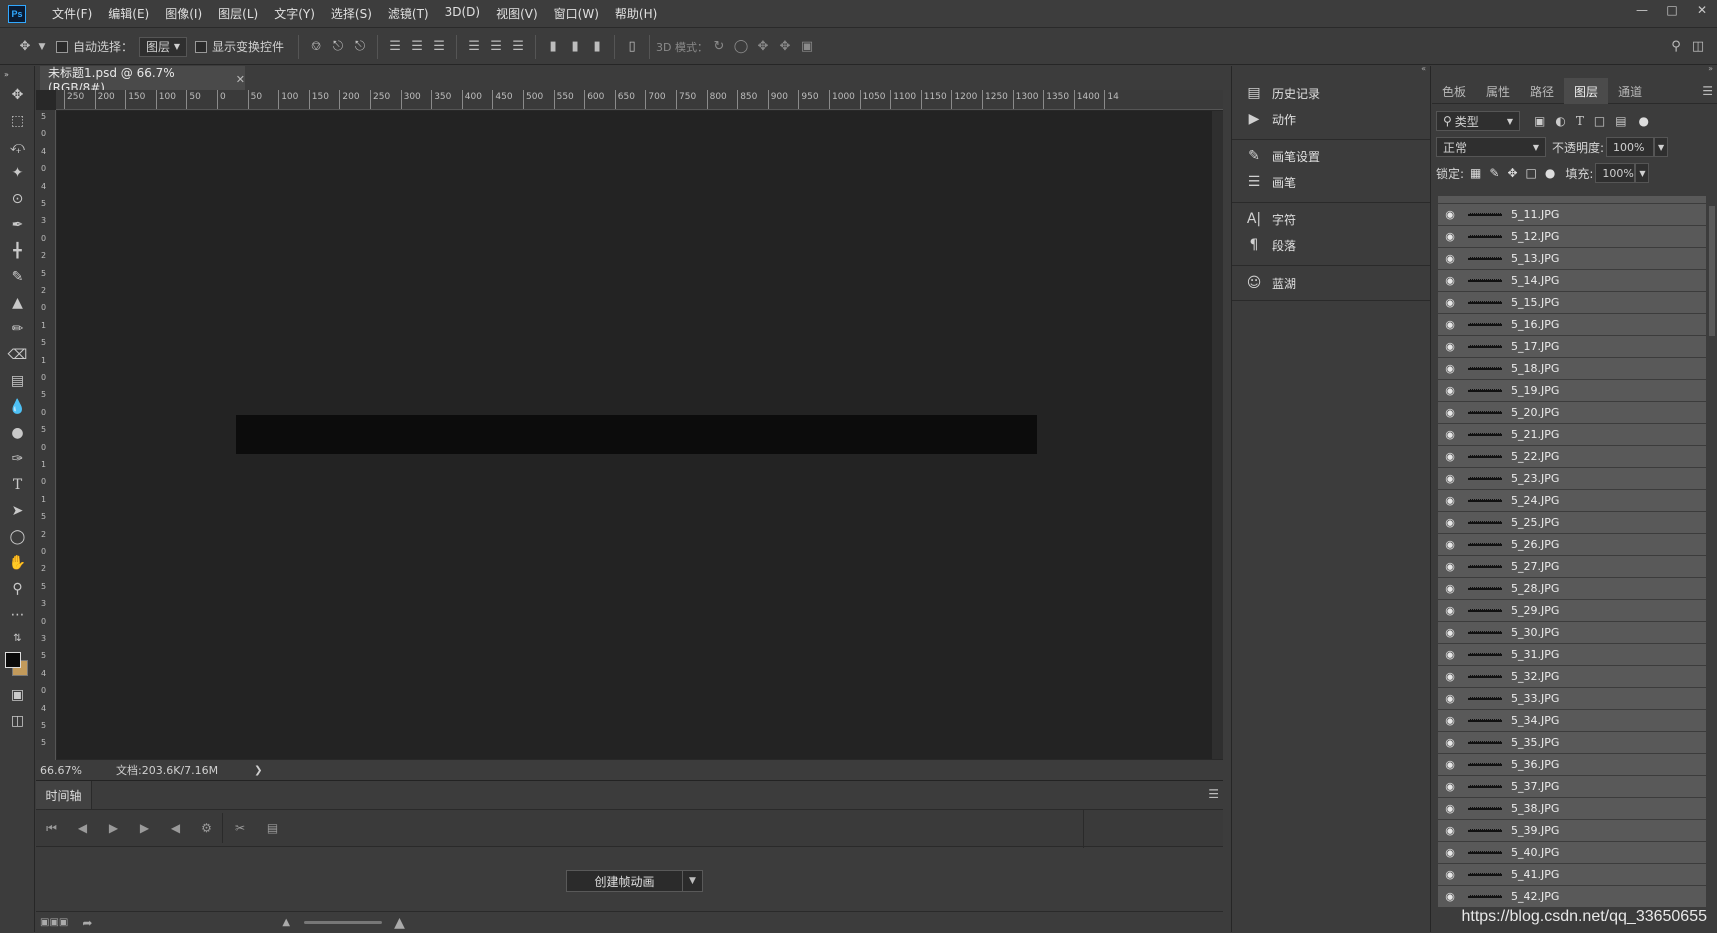 This screenshot has width=1717, height=933. Describe the element at coordinates (462, 13) in the screenshot. I see `menu-item: 3D(D)` at that location.